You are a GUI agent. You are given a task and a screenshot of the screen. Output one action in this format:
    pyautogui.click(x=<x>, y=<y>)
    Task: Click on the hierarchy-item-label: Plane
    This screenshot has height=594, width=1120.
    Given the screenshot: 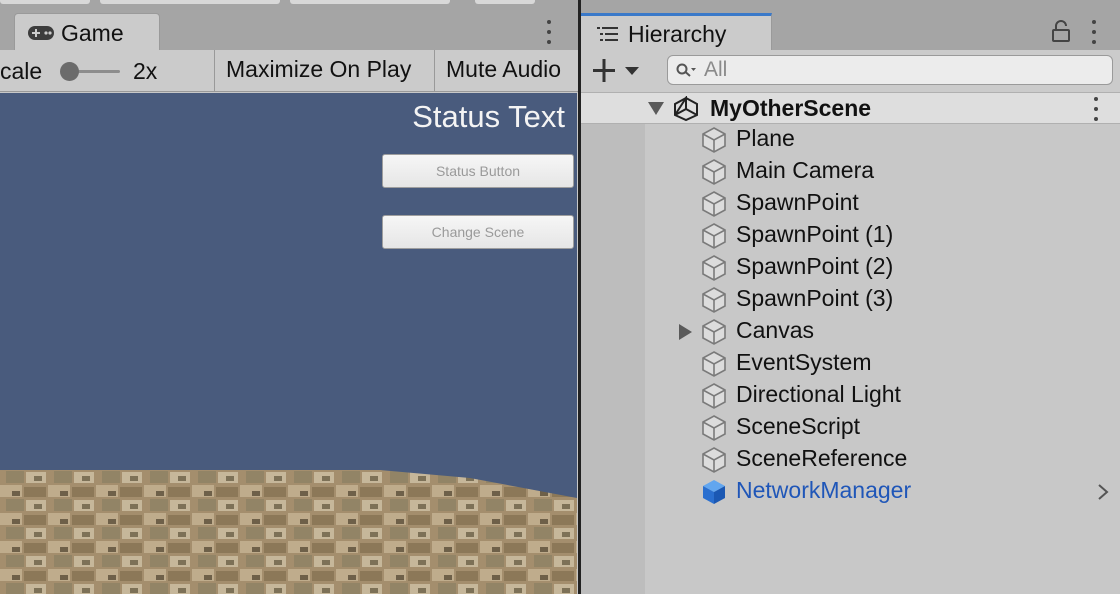 What is the action you would take?
    pyautogui.click(x=765, y=138)
    